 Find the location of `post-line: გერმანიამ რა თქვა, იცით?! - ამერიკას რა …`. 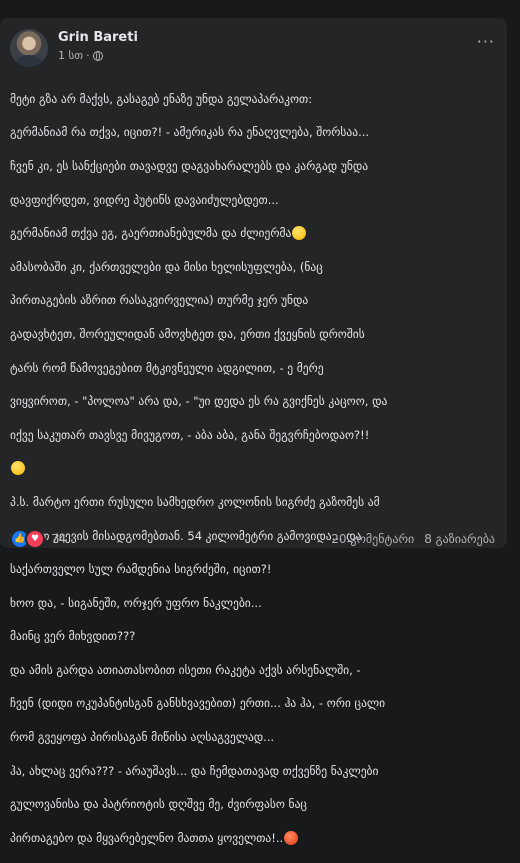

post-line: გერმანიამ რა თქვა, იცით?! - ამერიკას რა … is located at coordinates (190, 132).